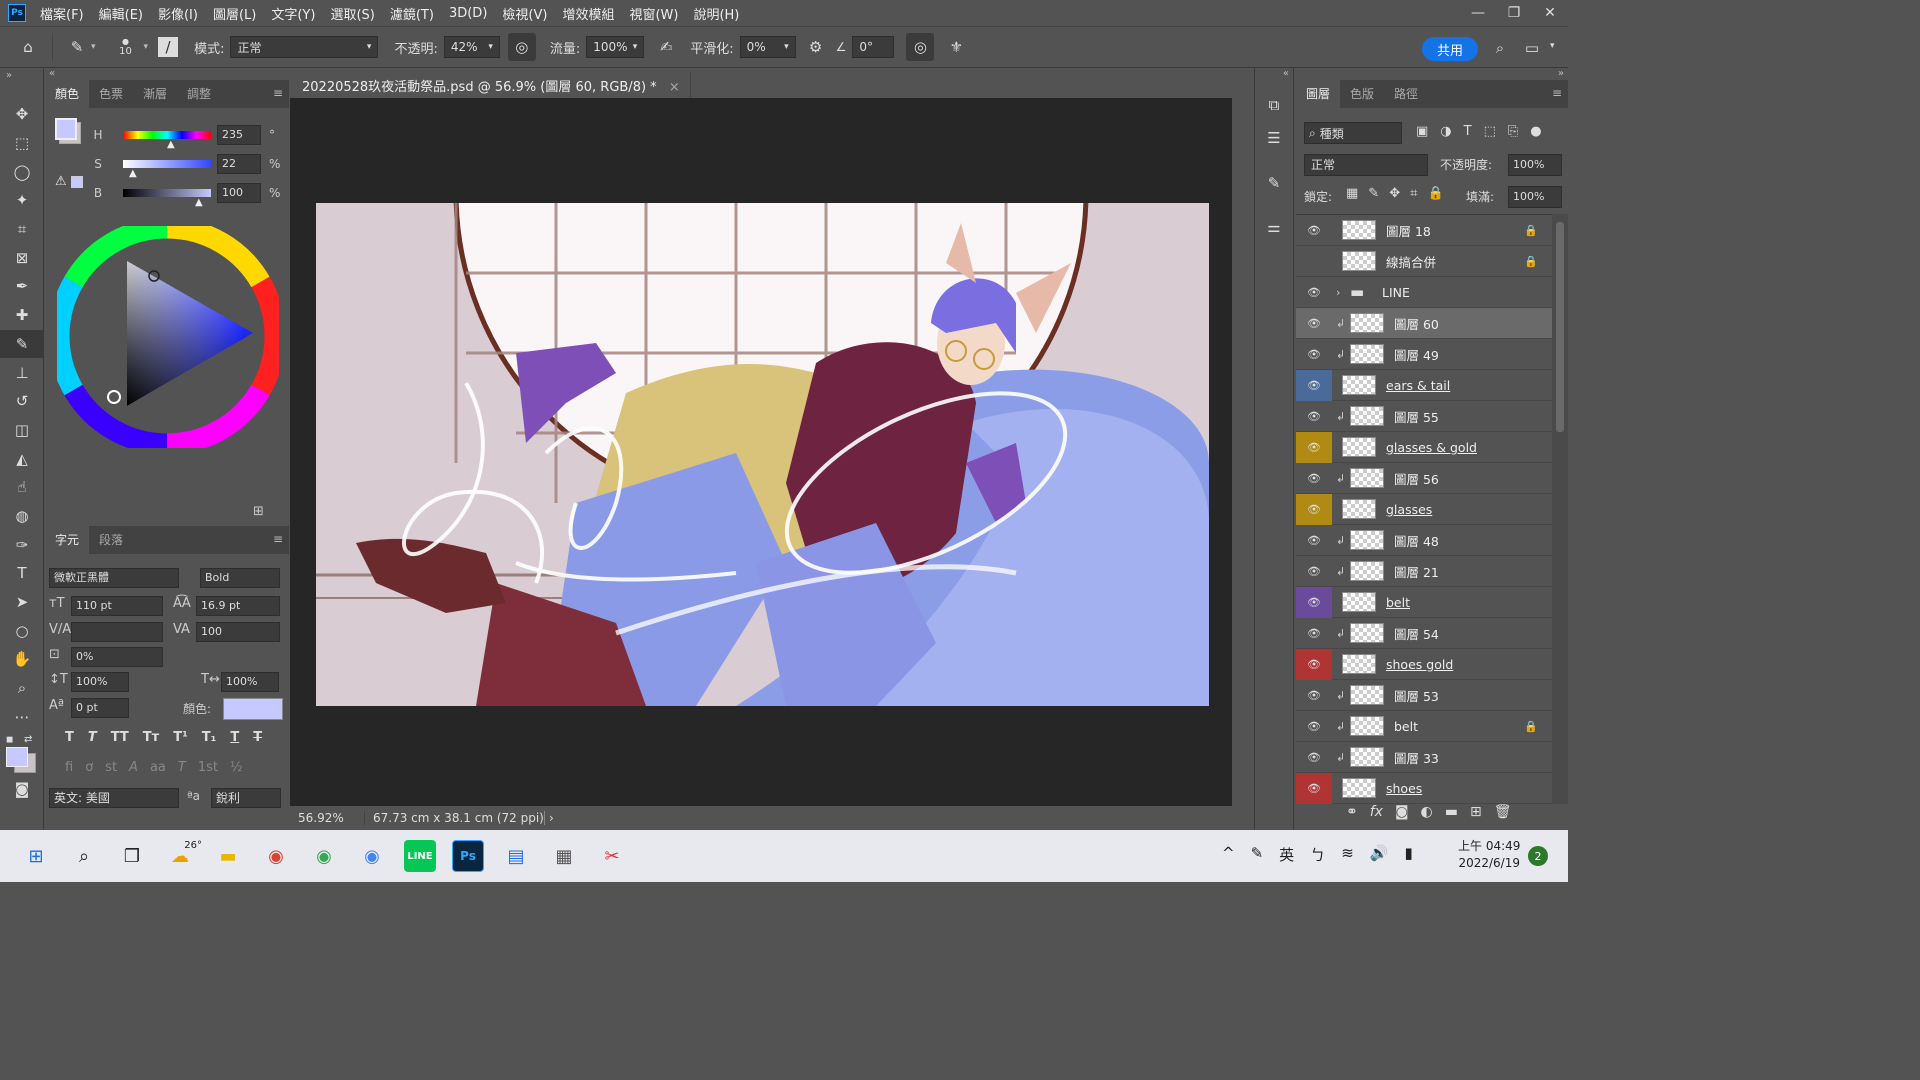 Image resolution: width=1920 pixels, height=1080 pixels. Describe the element at coordinates (117, 606) in the screenshot. I see `font-size-input: 110 pt` at that location.